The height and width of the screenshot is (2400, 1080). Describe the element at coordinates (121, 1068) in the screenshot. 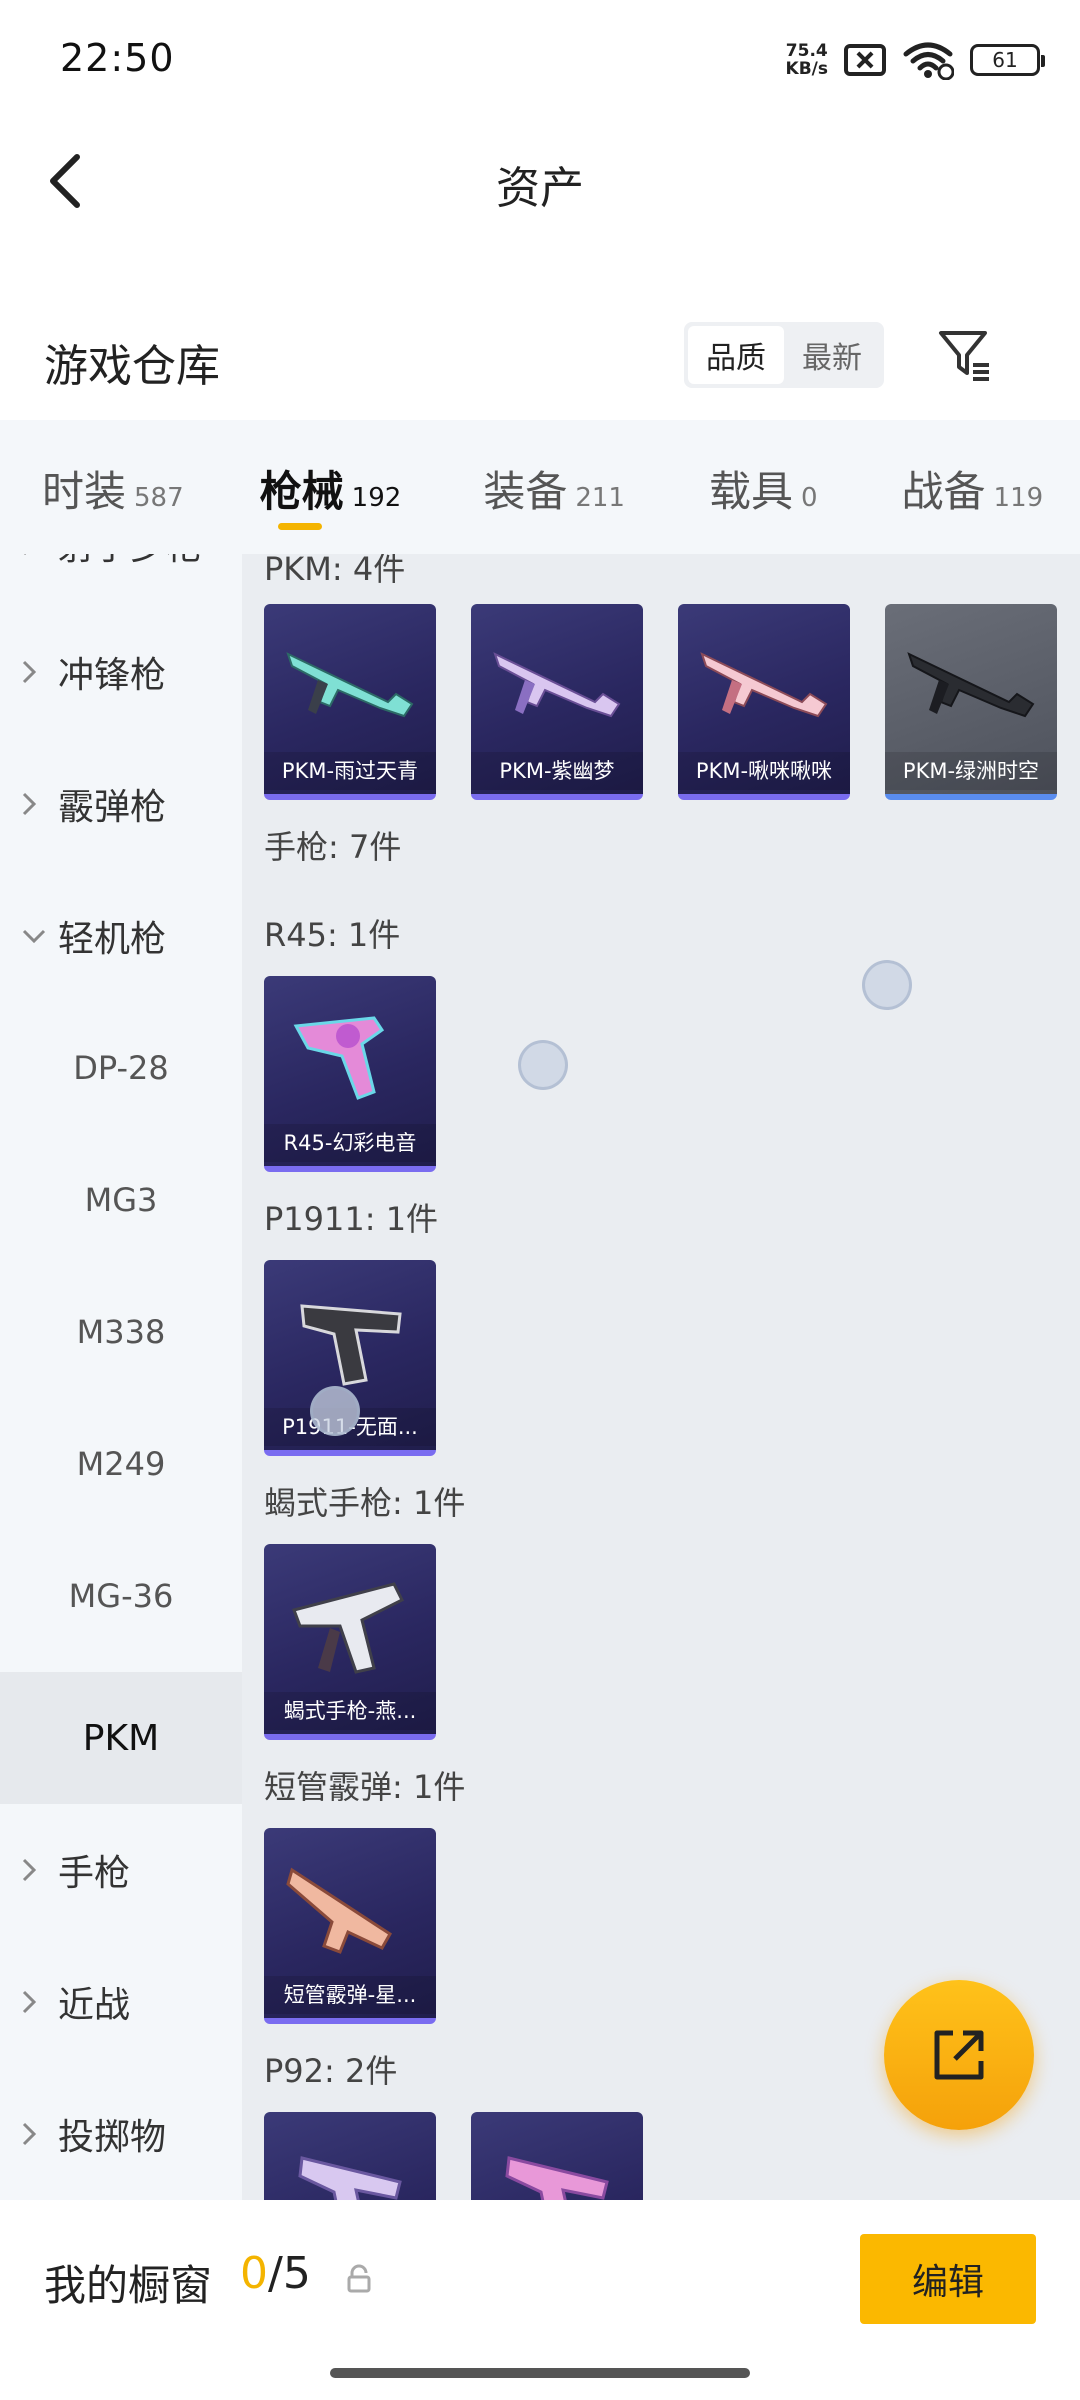

I see `sidebar-subitem-dp28: DP-28` at that location.